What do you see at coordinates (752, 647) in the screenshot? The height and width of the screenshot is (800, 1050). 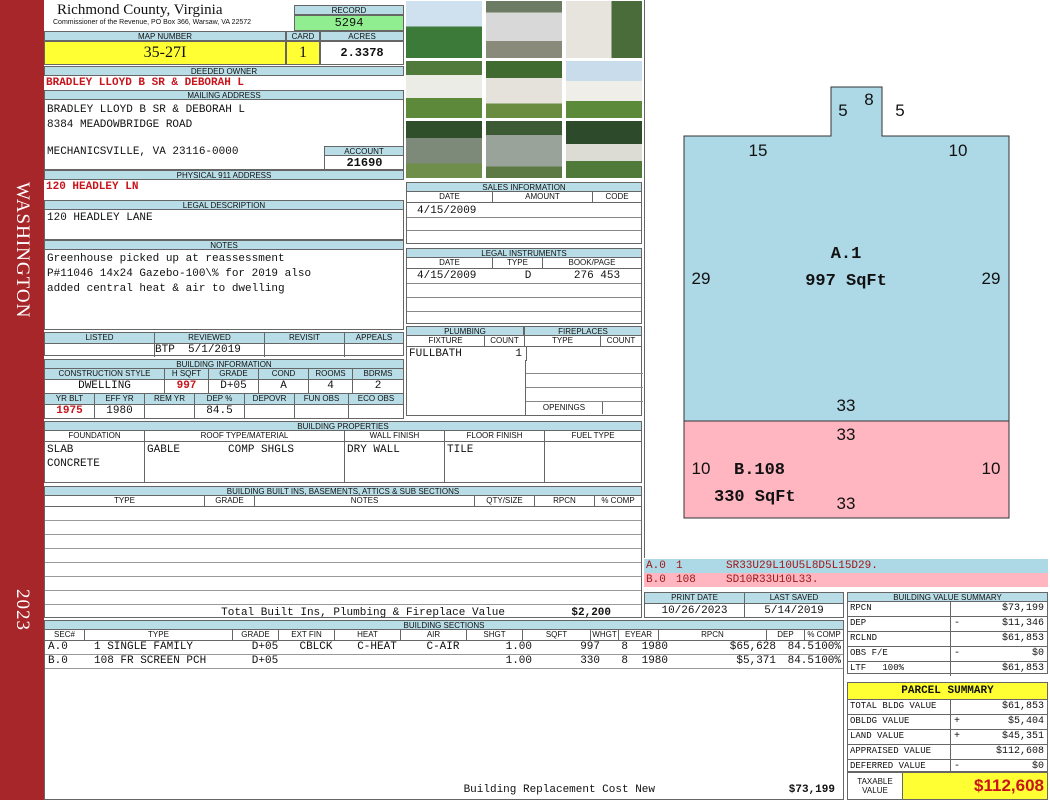 I see `sec-rpcn: $65,628` at bounding box center [752, 647].